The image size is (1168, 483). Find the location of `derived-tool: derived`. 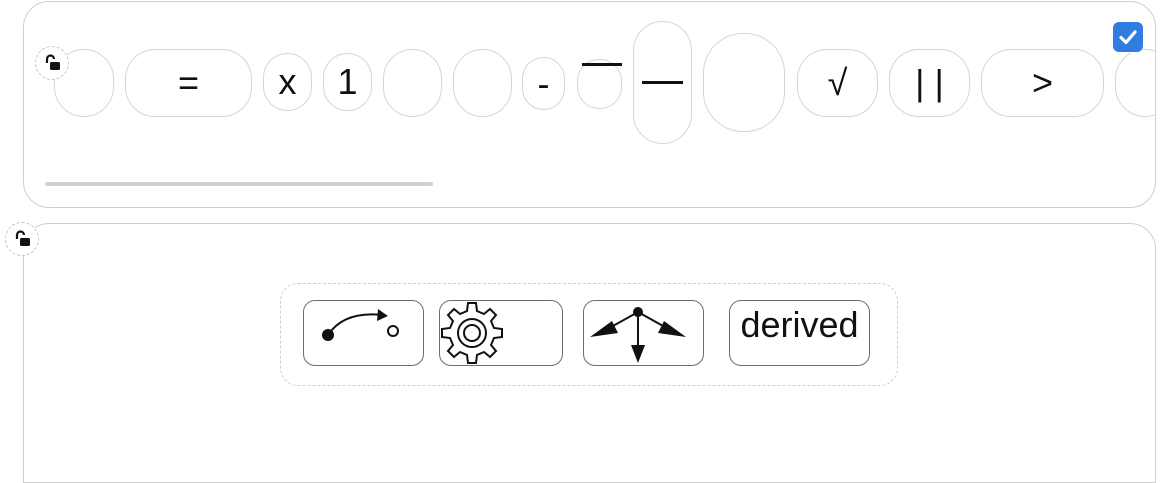

derived-tool: derived is located at coordinates (799, 333).